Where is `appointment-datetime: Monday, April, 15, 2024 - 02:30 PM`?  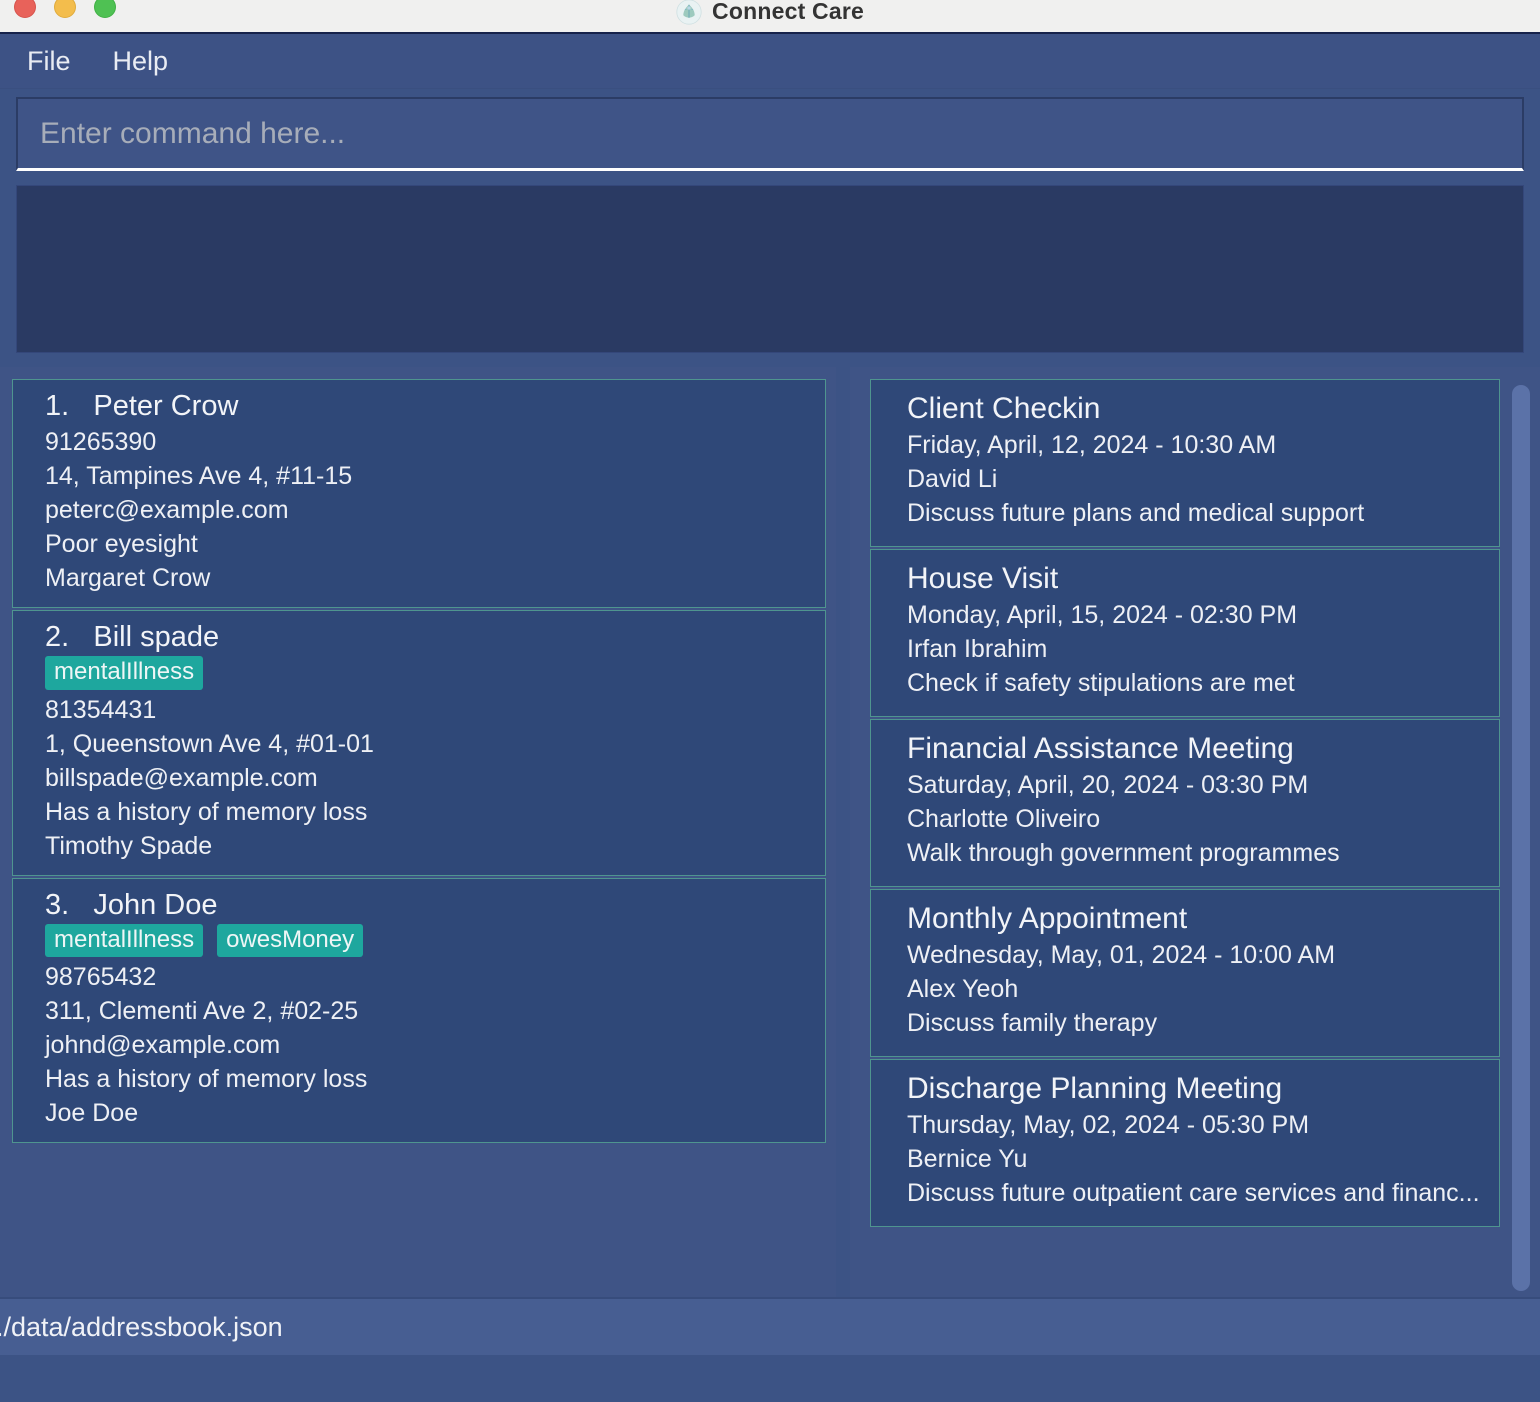 appointment-datetime: Monday, April, 15, 2024 - 02:30 PM is located at coordinates (1102, 615).